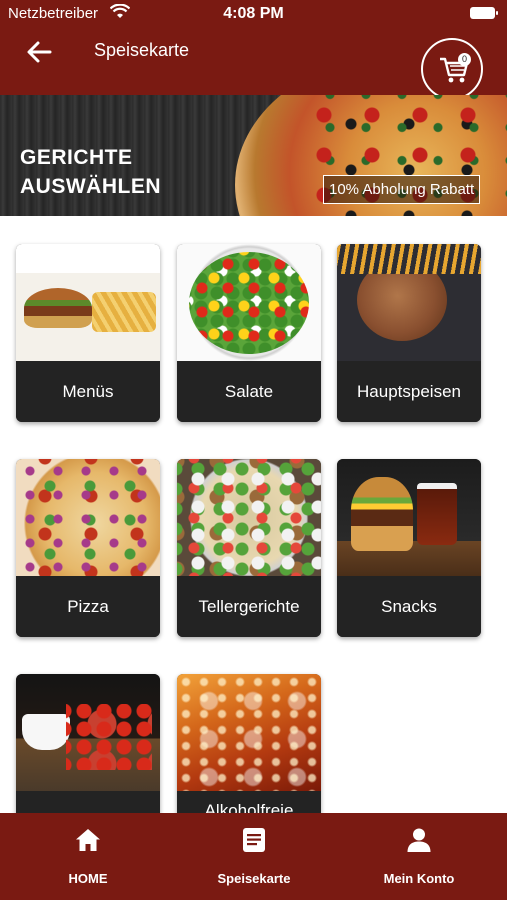 The height and width of the screenshot is (900, 507). I want to click on cart-button: 0, so click(452, 69).